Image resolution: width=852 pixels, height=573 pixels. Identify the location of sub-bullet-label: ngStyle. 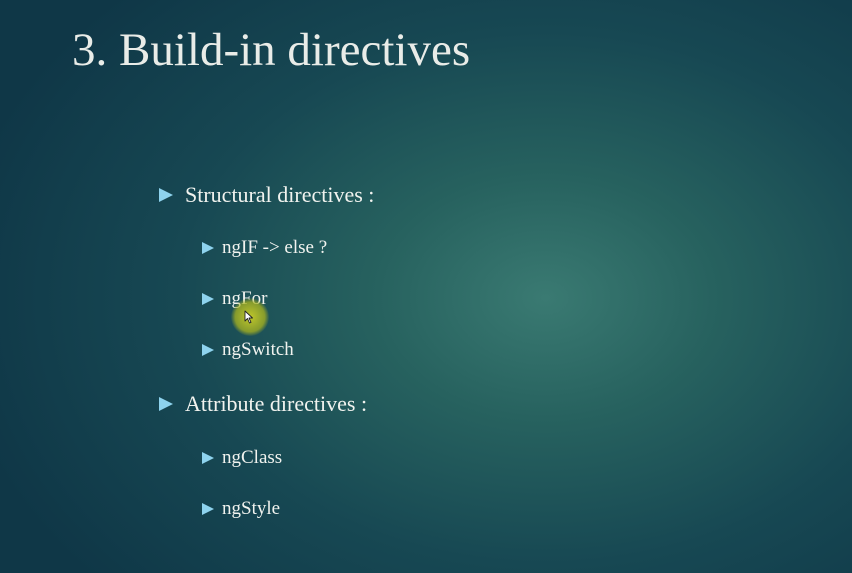
(251, 508).